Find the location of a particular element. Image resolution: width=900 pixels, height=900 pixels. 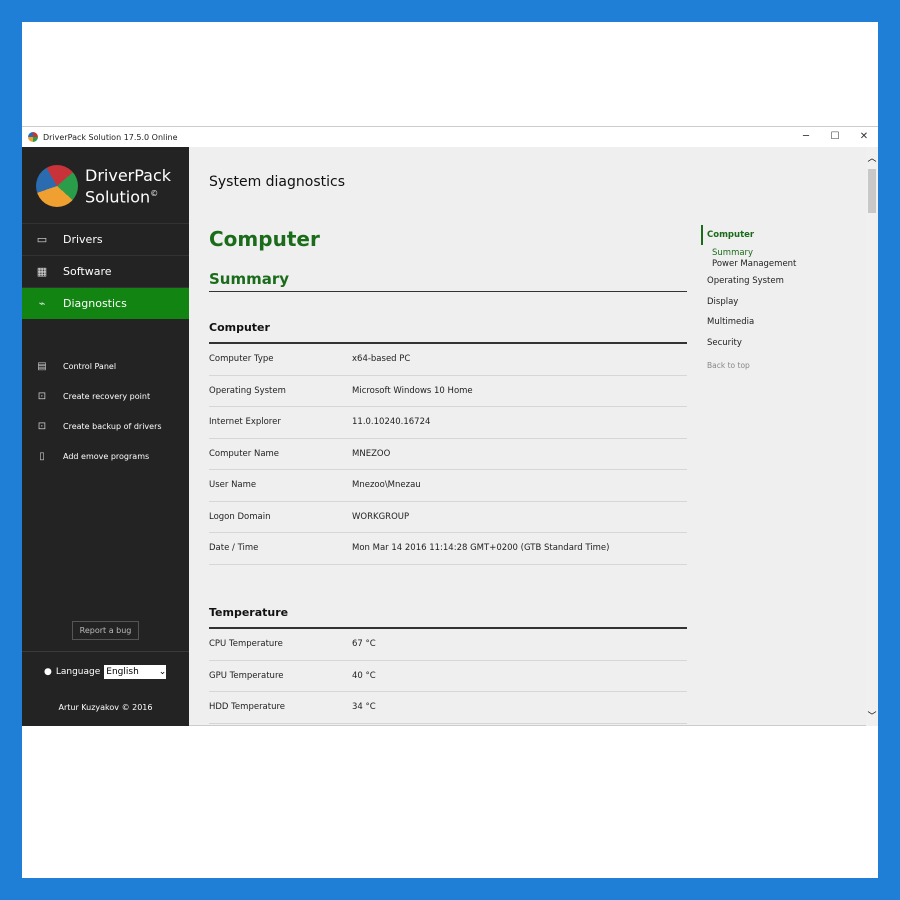

computer-table-title: Computer is located at coordinates (448, 332).